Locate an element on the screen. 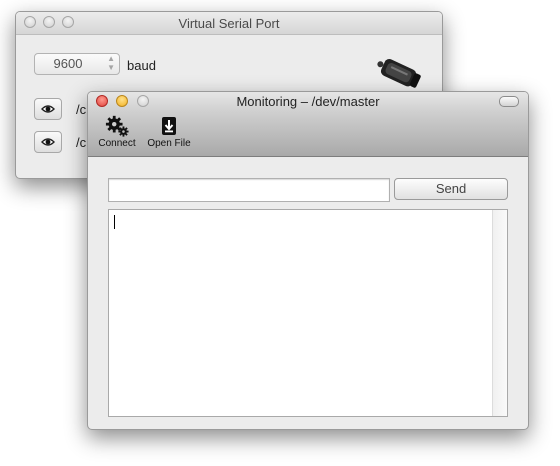  serial-connector-icon is located at coordinates (399, 73).